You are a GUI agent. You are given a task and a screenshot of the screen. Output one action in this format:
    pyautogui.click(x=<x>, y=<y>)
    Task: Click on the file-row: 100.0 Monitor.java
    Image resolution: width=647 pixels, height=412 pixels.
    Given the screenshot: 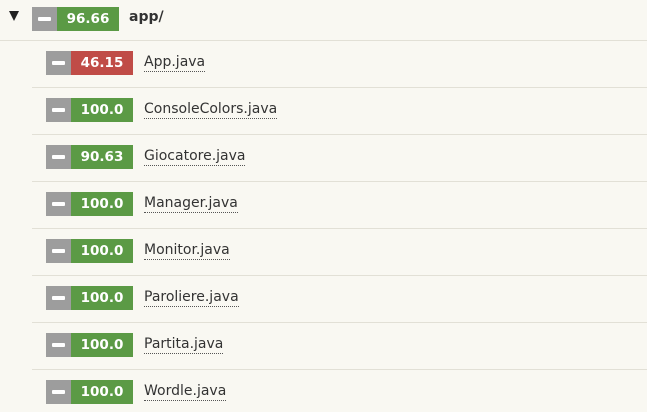 What is the action you would take?
    pyautogui.click(x=339, y=252)
    